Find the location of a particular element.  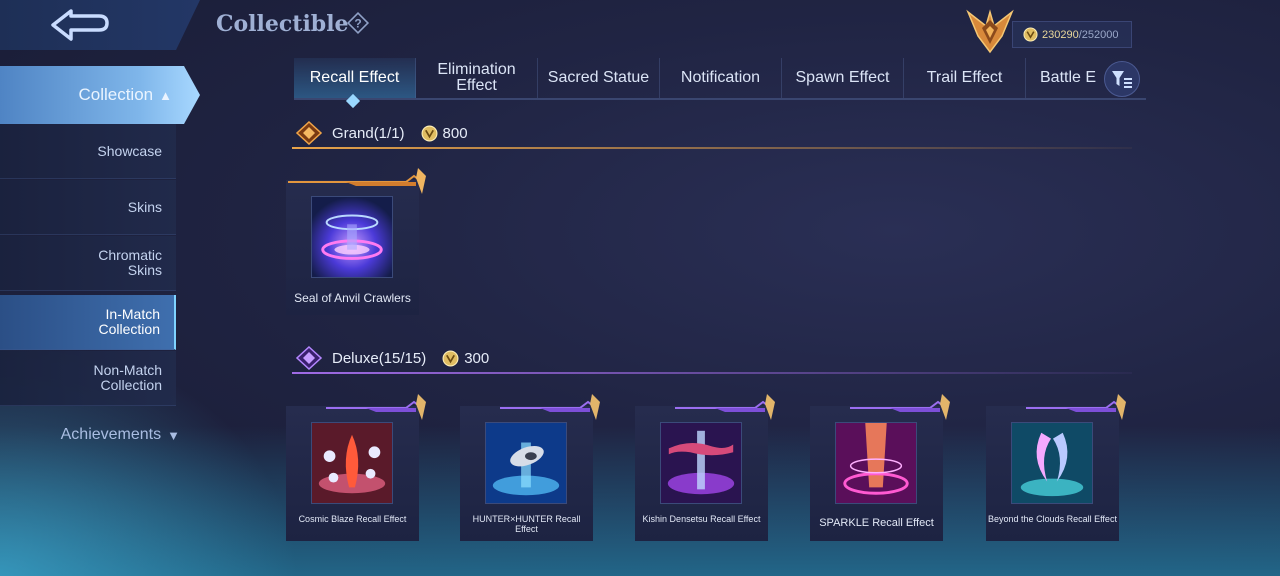

sidebar-item-label: In-Match Collection is located at coordinates (129, 321).